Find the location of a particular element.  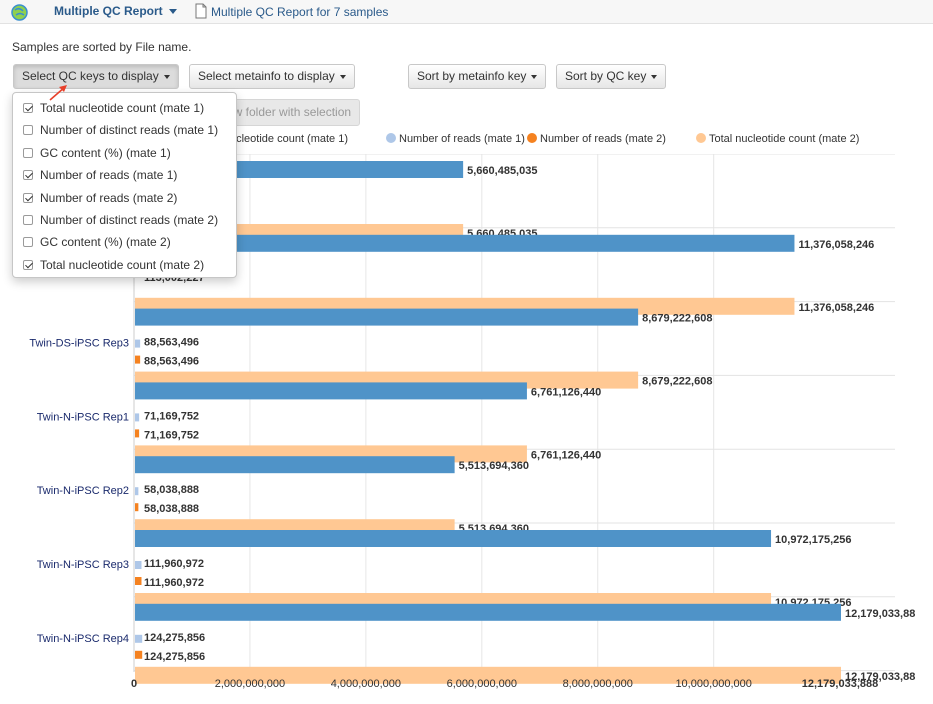

legend-label: Total nucleotide count (mate 2) is located at coordinates (784, 139).